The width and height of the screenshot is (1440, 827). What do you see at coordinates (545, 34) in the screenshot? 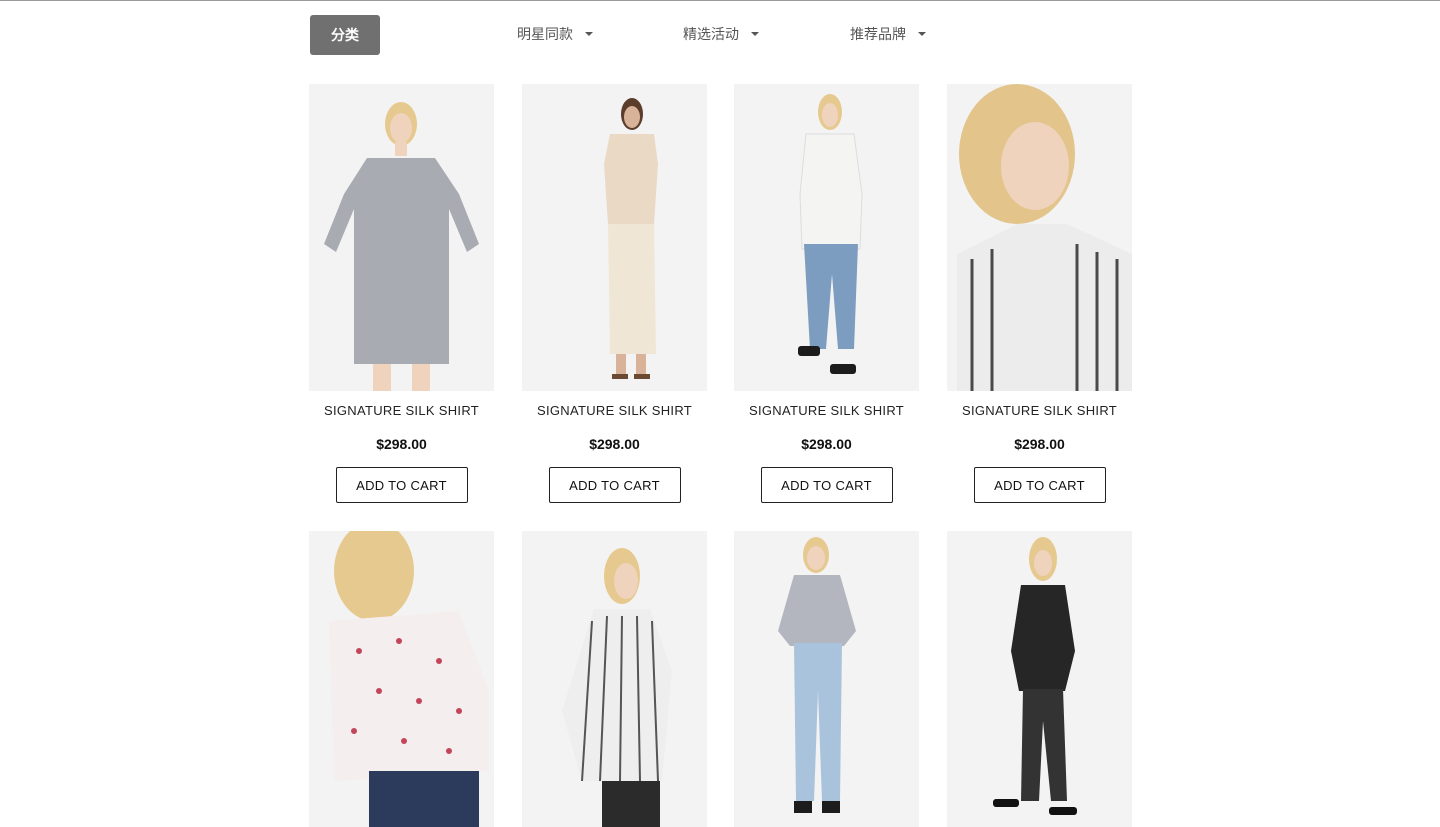
I see `dropdown-label: 明星同款` at bounding box center [545, 34].